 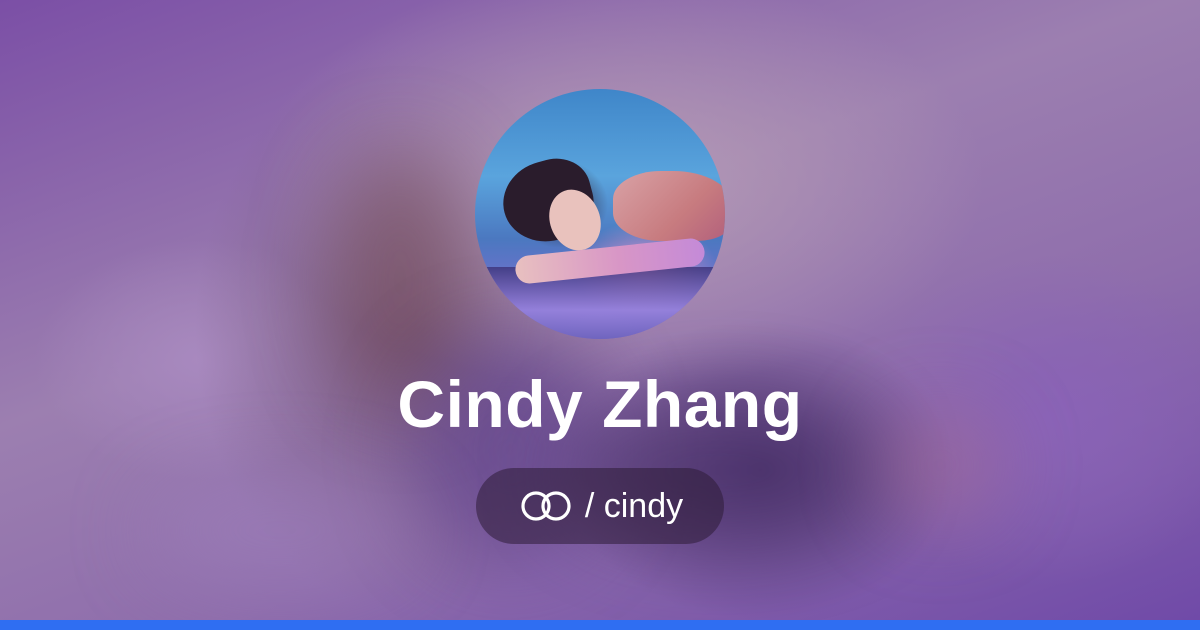 I want to click on interlocking-rings-icon, so click(x=546, y=506).